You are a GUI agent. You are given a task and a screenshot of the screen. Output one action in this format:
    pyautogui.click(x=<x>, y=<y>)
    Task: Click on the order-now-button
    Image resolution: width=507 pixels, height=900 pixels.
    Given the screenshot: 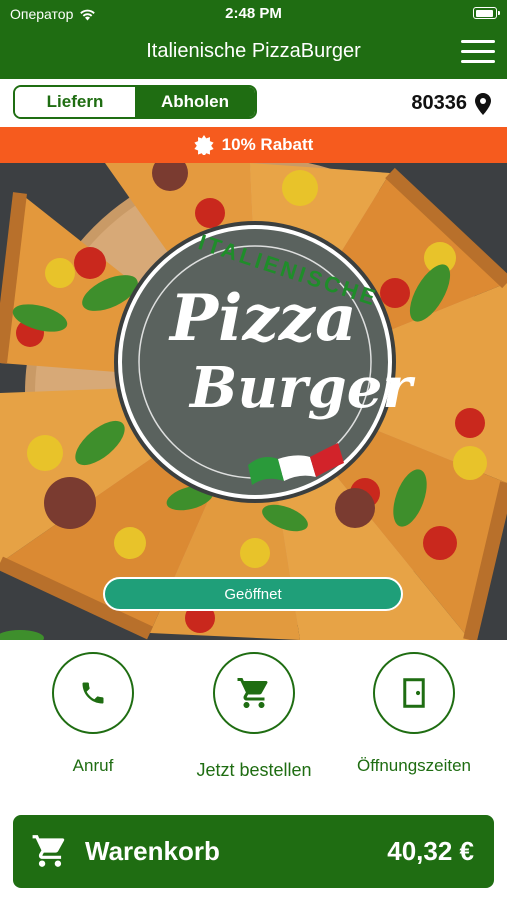 What is the action you would take?
    pyautogui.click(x=254, y=693)
    